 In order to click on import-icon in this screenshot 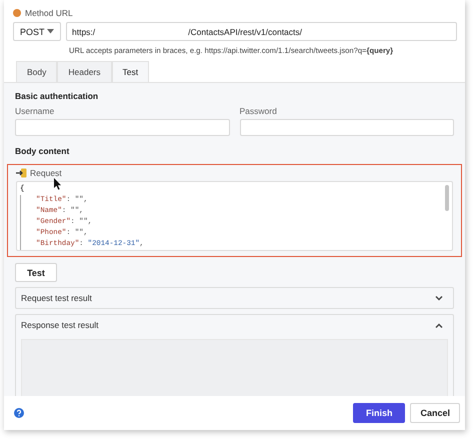, I will do `click(21, 173)`.